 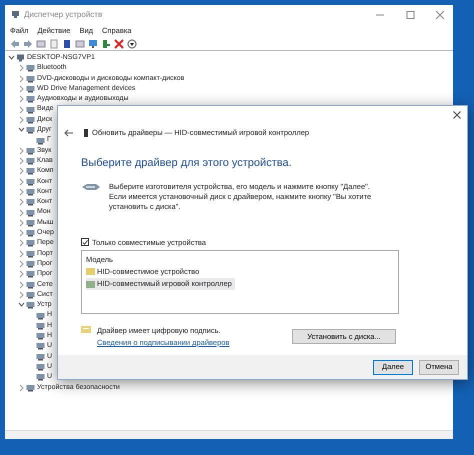 I want to click on checkmark-icon, so click(x=85, y=242).